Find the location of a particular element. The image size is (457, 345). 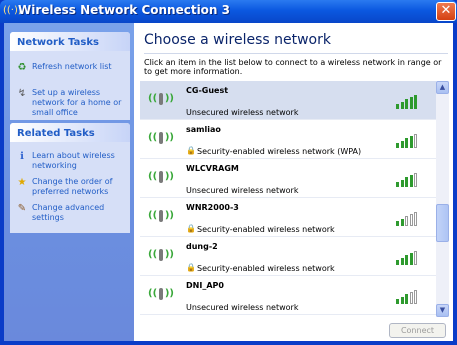

window-border is located at coordinates (228, 343).